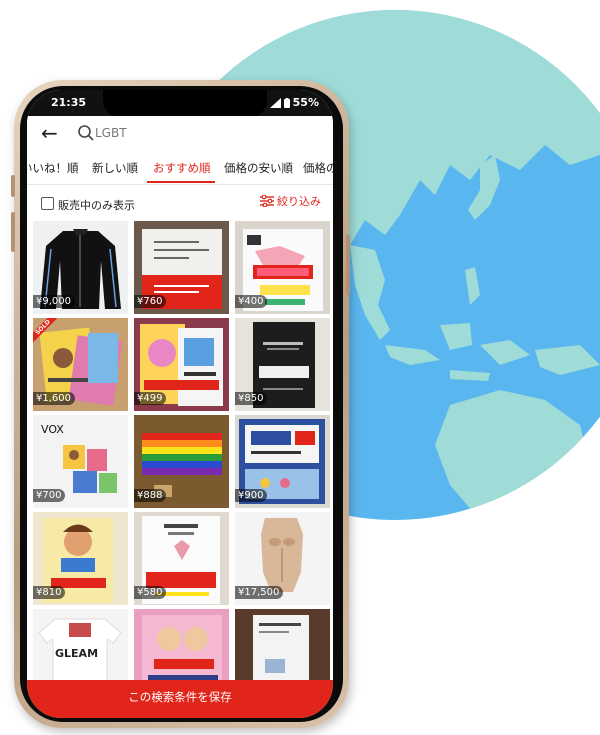  What do you see at coordinates (305, 102) in the screenshot?
I see `battery-percent: 55%` at bounding box center [305, 102].